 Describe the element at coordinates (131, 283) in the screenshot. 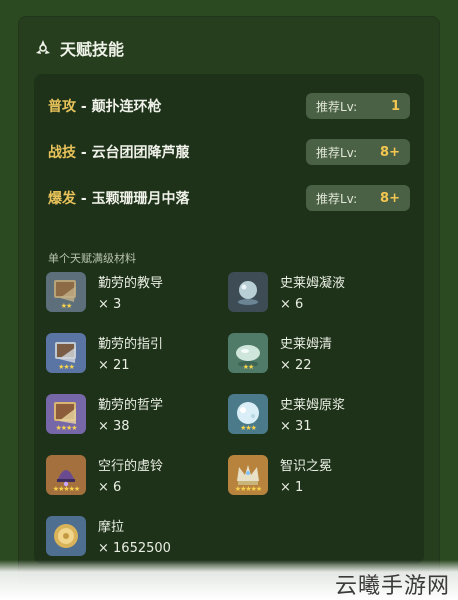

I see `material-name: 勤劳的教导` at that location.